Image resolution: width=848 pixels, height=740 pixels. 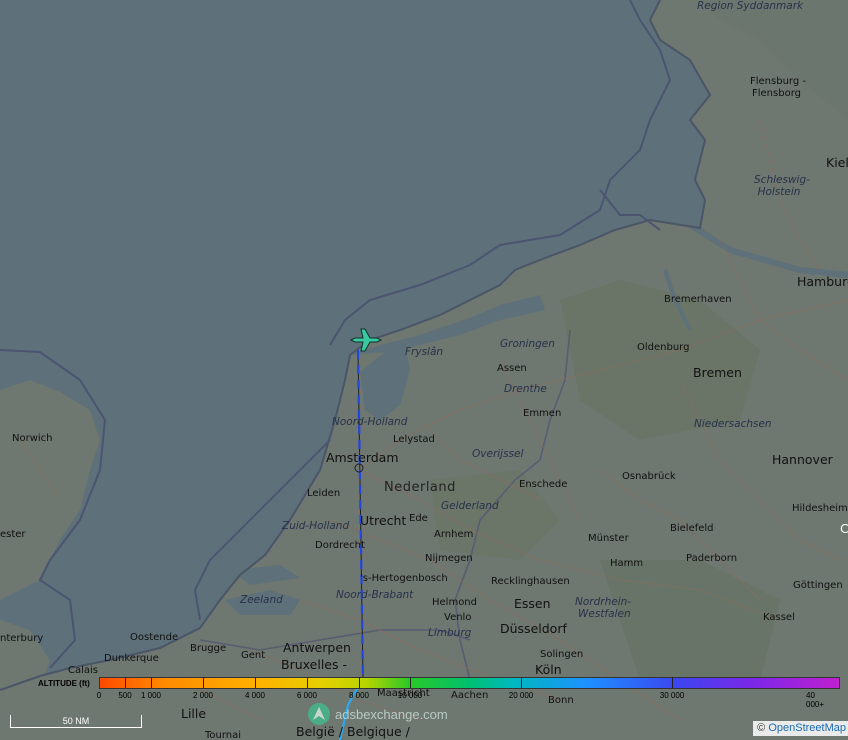 What do you see at coordinates (604, 614) in the screenshot?
I see `label-westfalen: Westfalen` at bounding box center [604, 614].